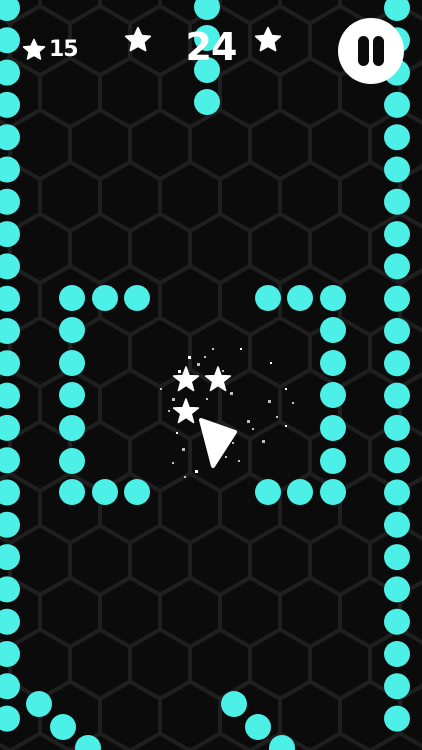 The image size is (422, 750). What do you see at coordinates (207, 102) in the screenshot?
I see `top-column-dot` at bounding box center [207, 102].